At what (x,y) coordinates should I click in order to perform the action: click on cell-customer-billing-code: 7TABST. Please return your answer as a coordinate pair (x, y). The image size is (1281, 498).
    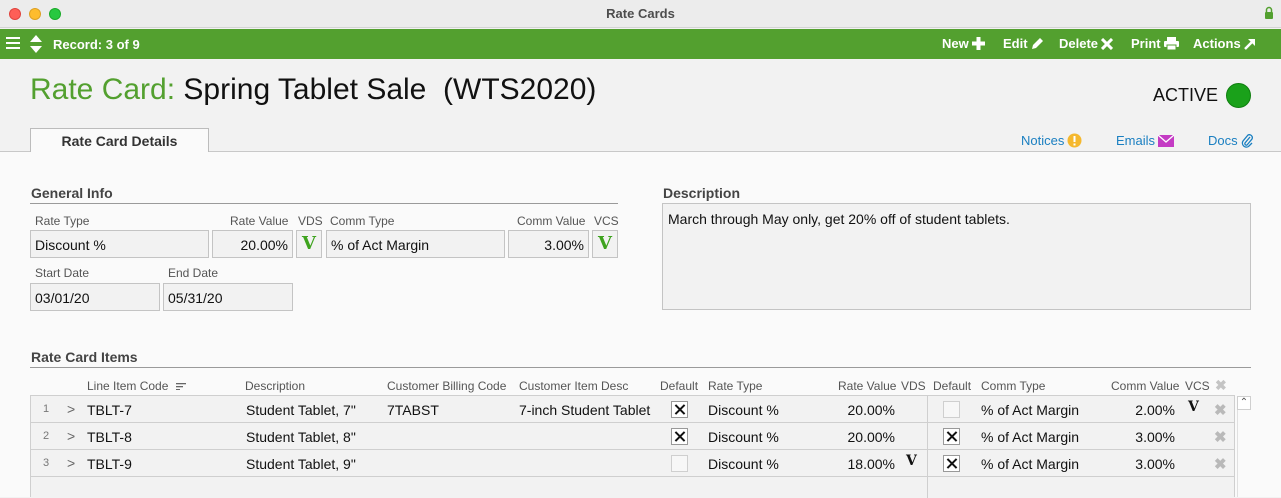
    Looking at the image, I should click on (413, 410).